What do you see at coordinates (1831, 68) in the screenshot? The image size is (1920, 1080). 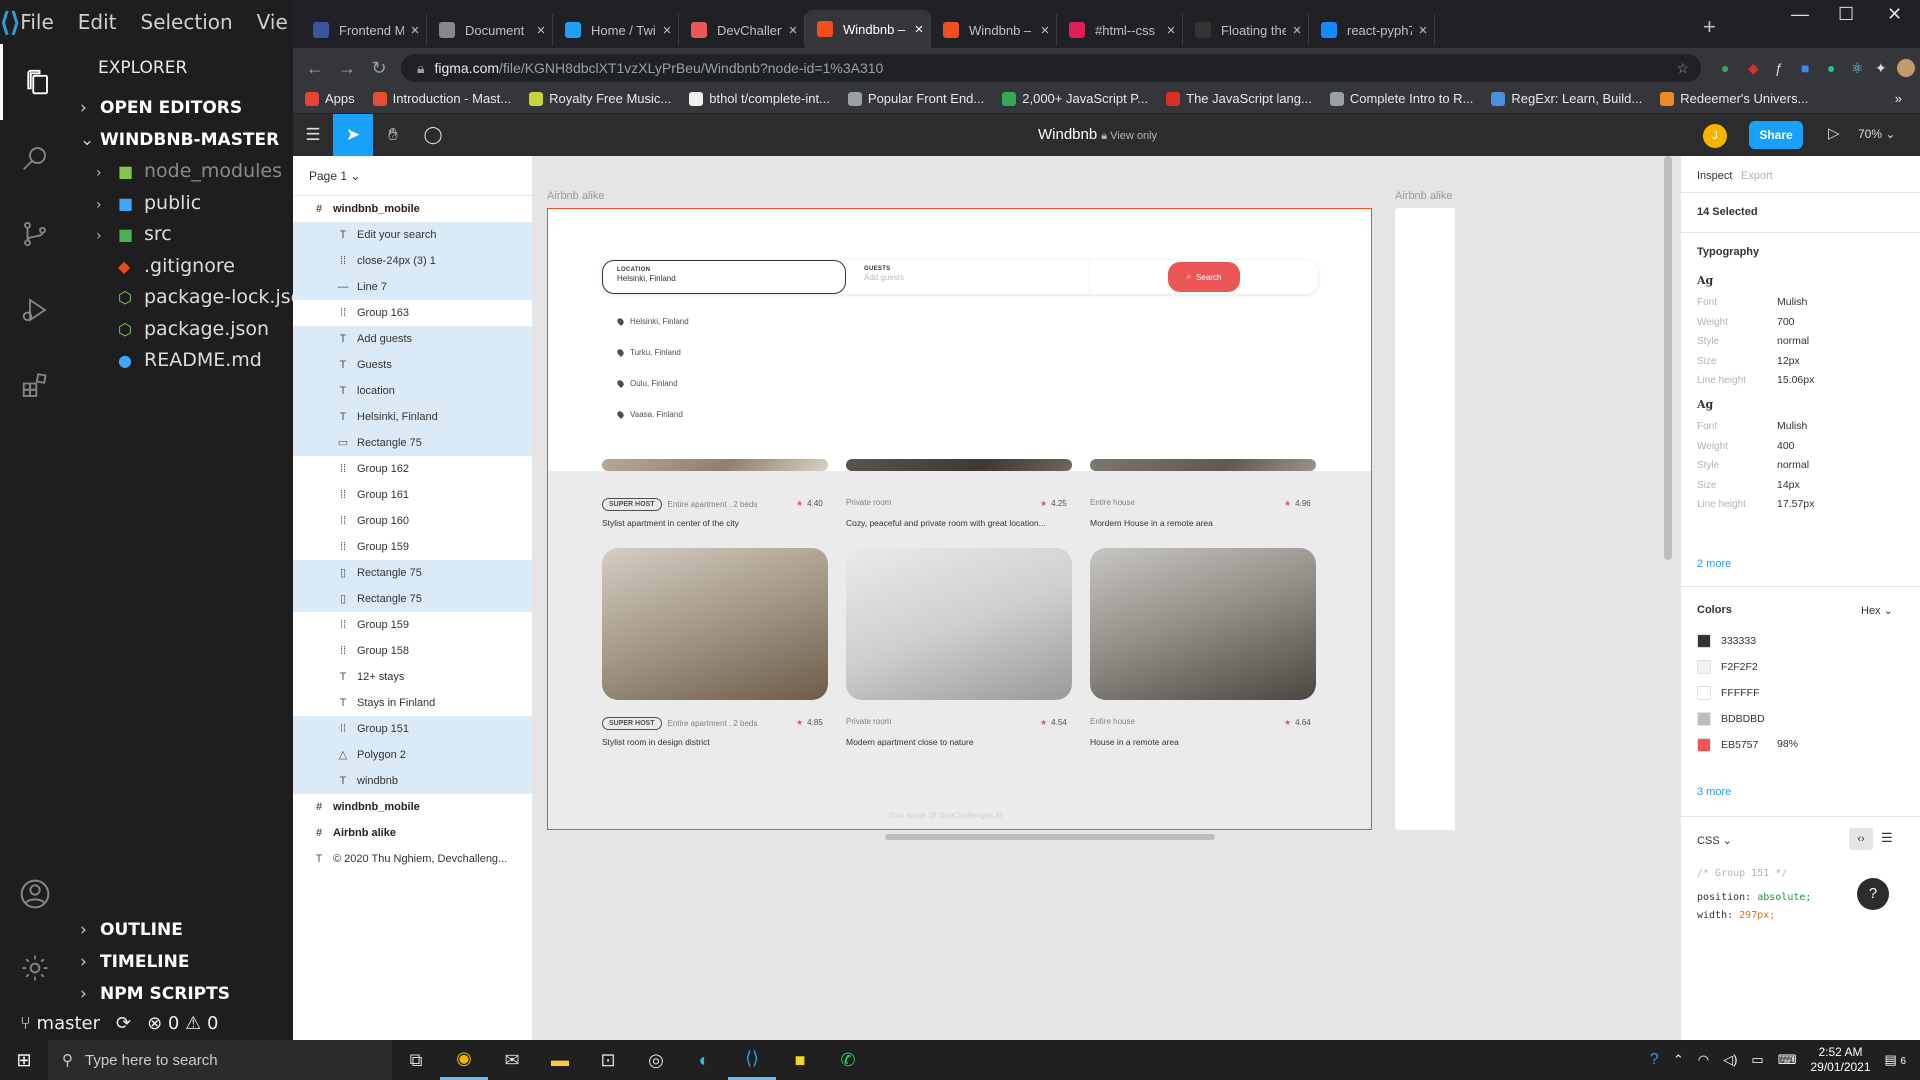 I see `grammarly-icon: ●` at bounding box center [1831, 68].